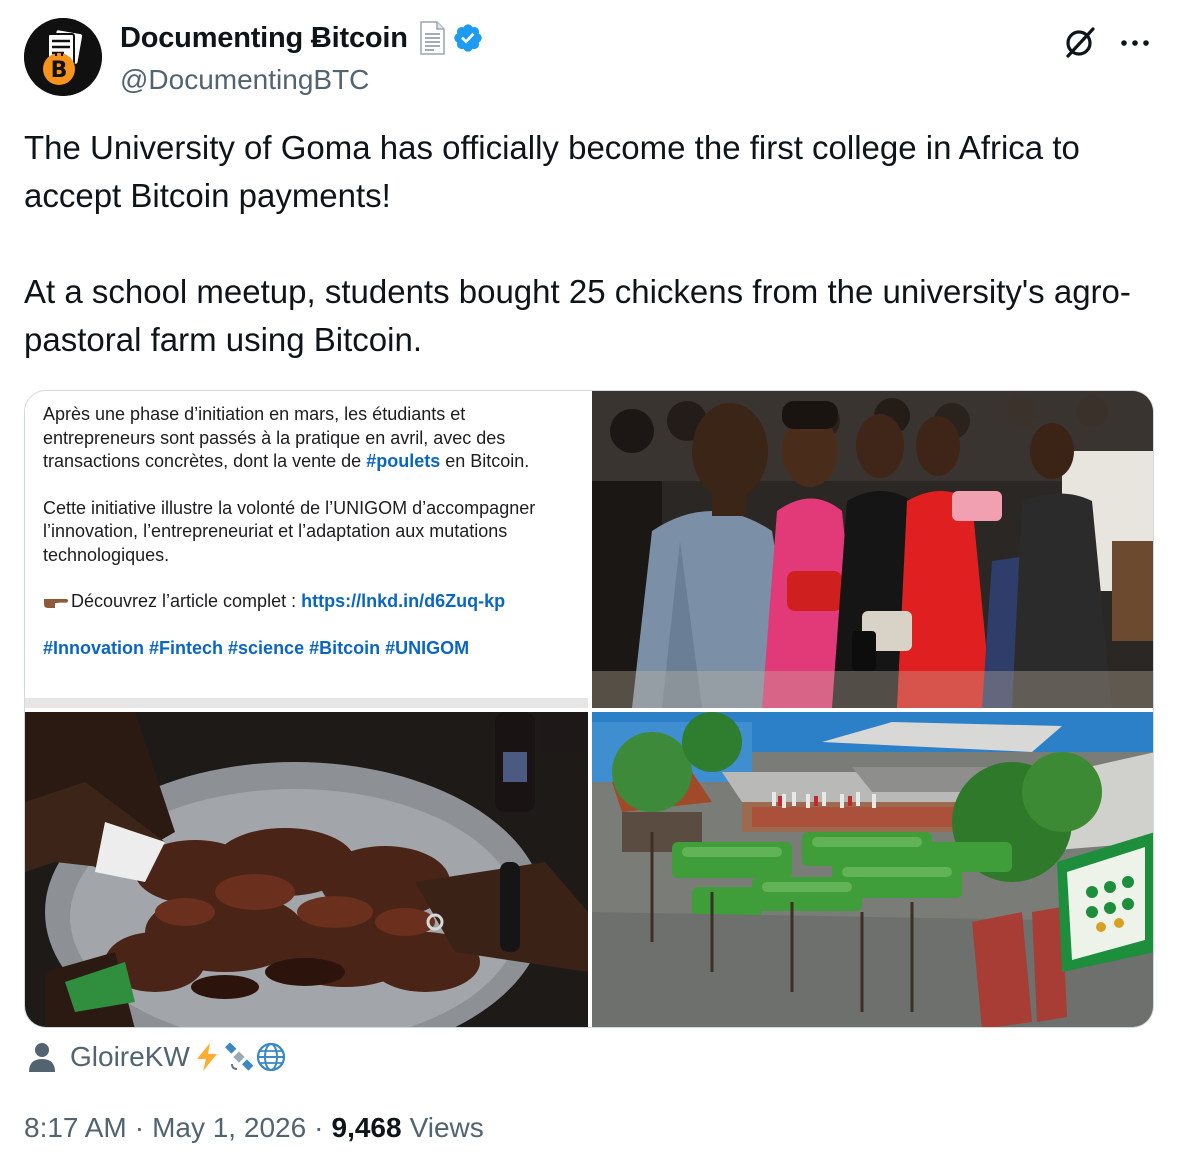 This screenshot has height=1176, width=1182. I want to click on roasted-chicken-platter-photo, so click(306, 869).